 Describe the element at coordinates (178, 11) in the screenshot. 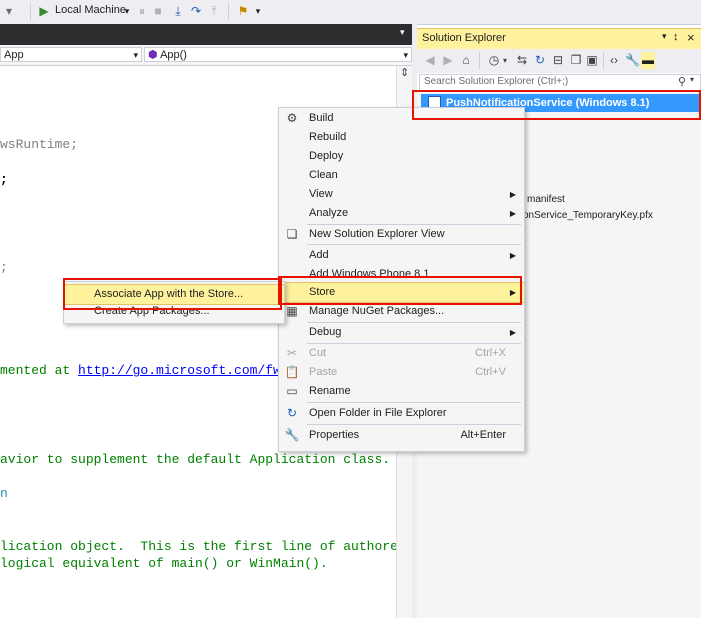

I see `step-into-icon: ⤓` at that location.